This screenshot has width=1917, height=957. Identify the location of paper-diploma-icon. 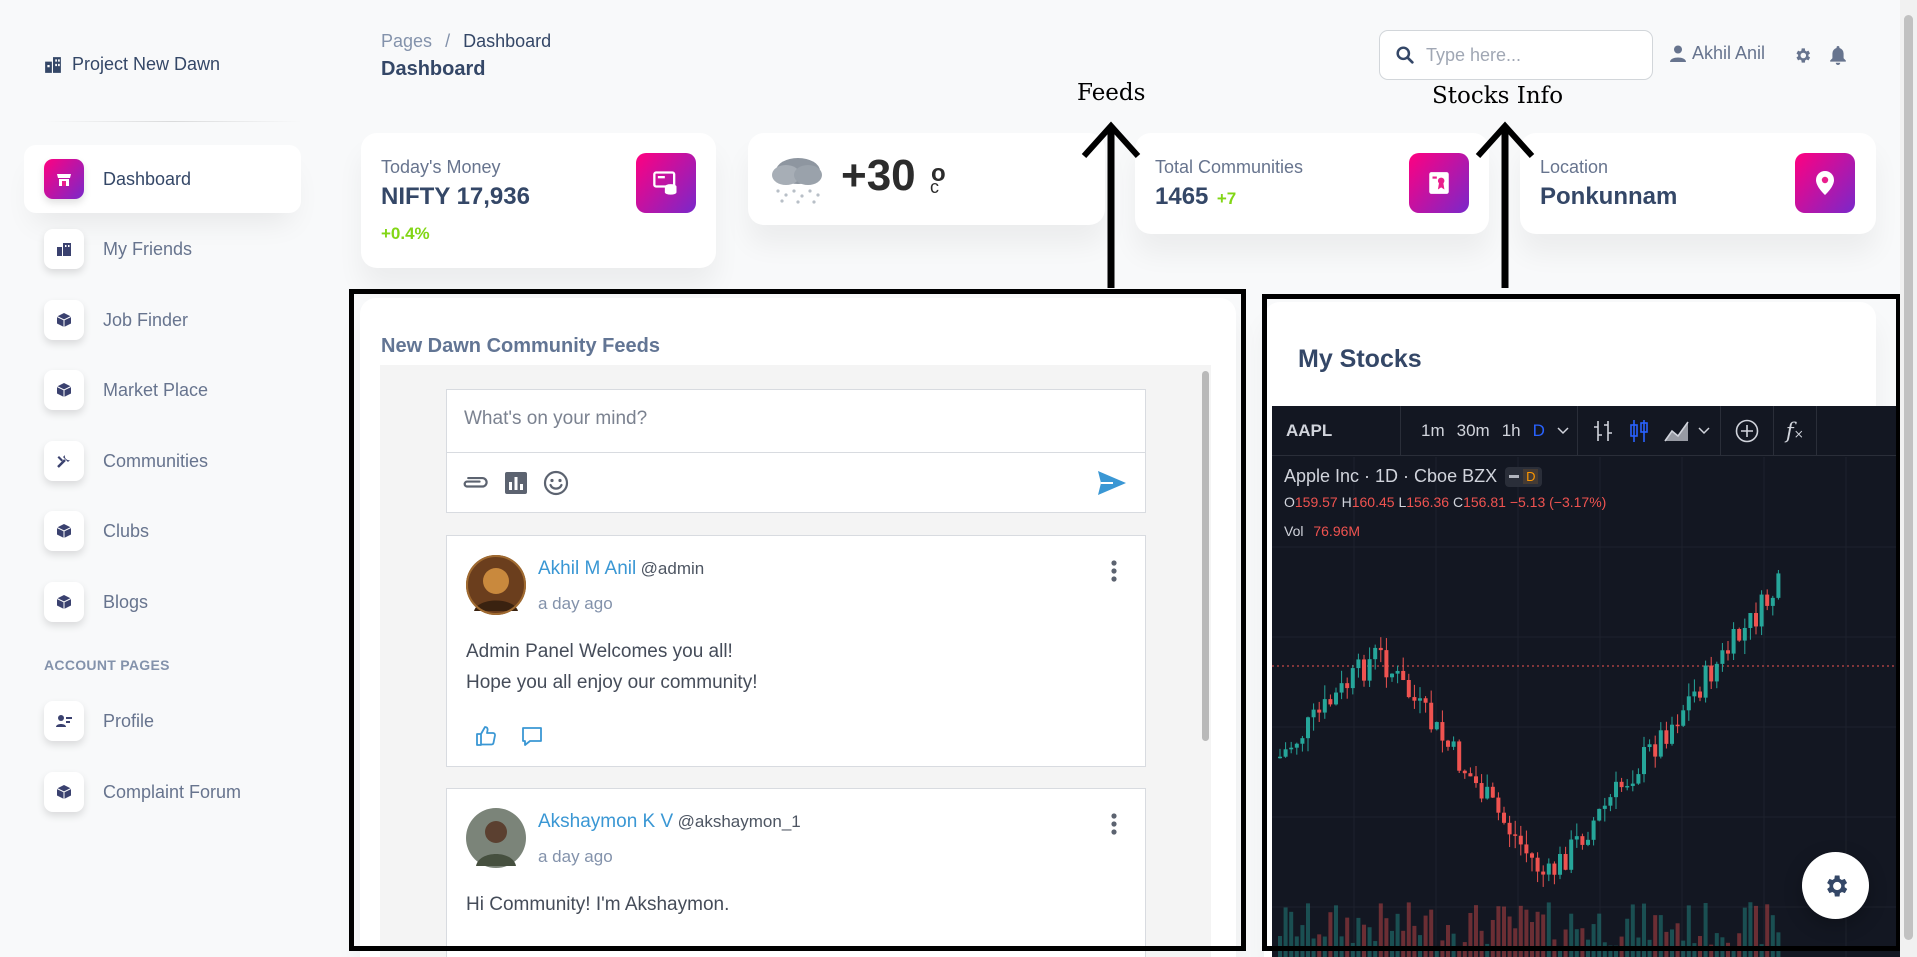
(1439, 183).